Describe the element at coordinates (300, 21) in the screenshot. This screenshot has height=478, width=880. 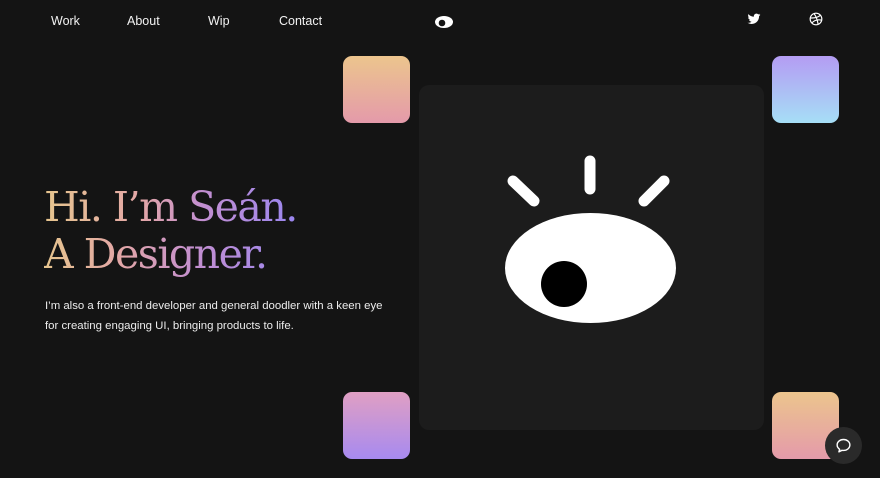
I see `nav-link-contact: Contact` at that location.